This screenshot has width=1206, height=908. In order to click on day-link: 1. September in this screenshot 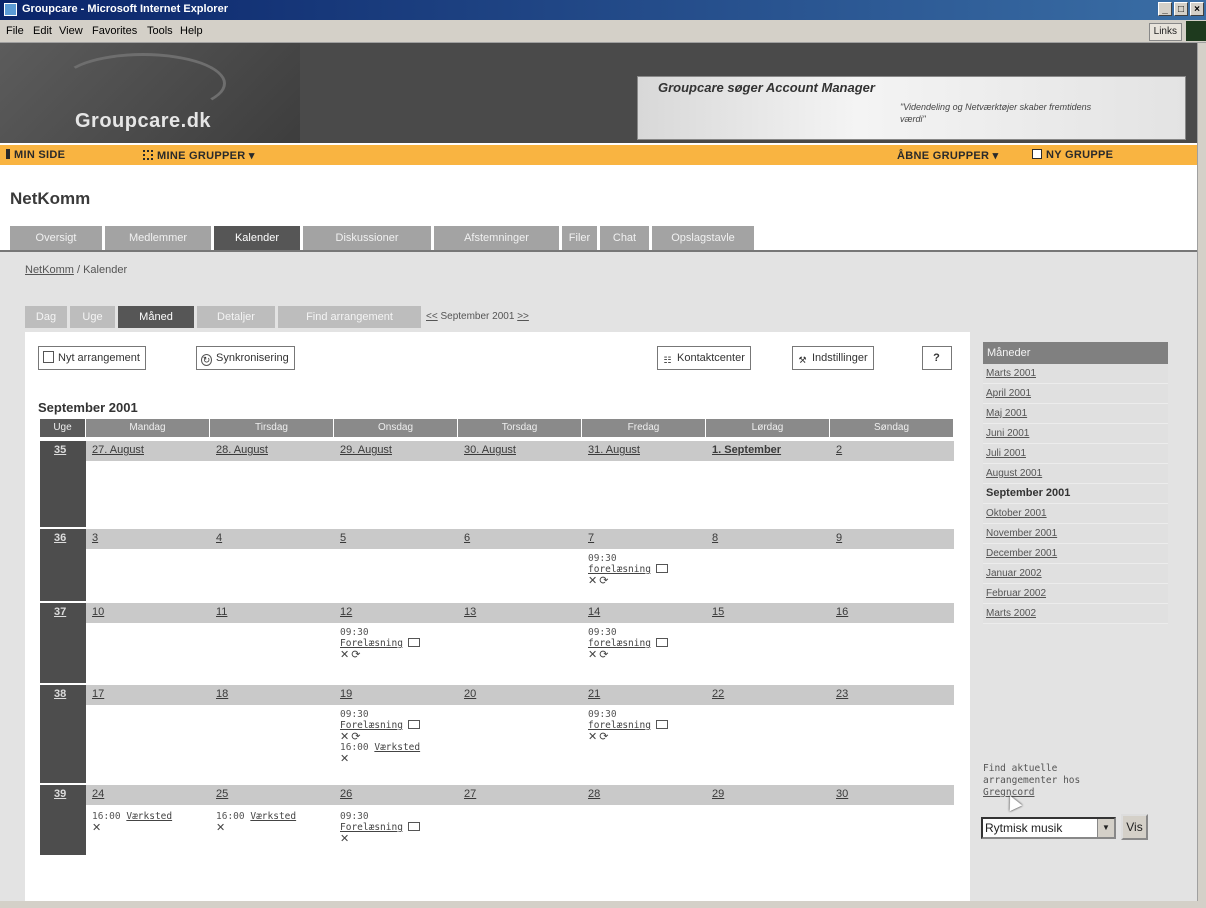, I will do `click(746, 450)`.